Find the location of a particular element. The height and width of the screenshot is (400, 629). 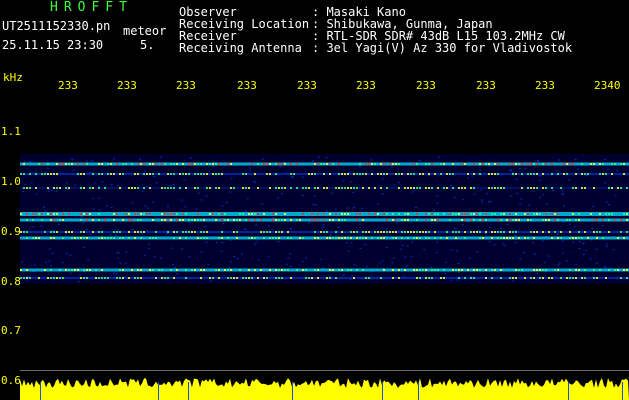

file-name: UT2511152330.pn is located at coordinates (56, 26).